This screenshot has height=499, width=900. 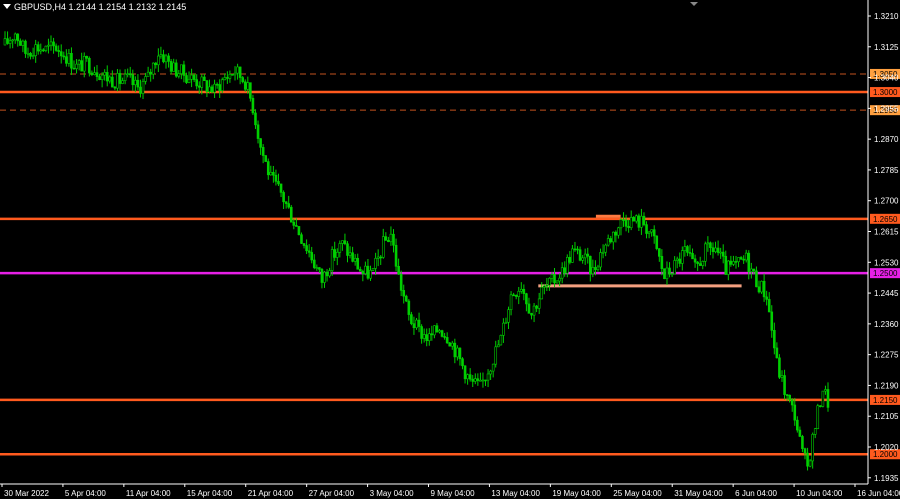 What do you see at coordinates (94, 7) in the screenshot?
I see `symbol-header: GBPUSD,H4 1.2144 1.2154 1.2132 1.2145` at bounding box center [94, 7].